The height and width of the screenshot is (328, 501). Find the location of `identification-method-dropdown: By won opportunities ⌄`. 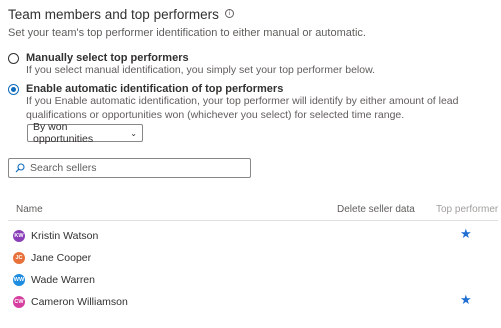

identification-method-dropdown: By won opportunities ⌄ is located at coordinates (85, 133).